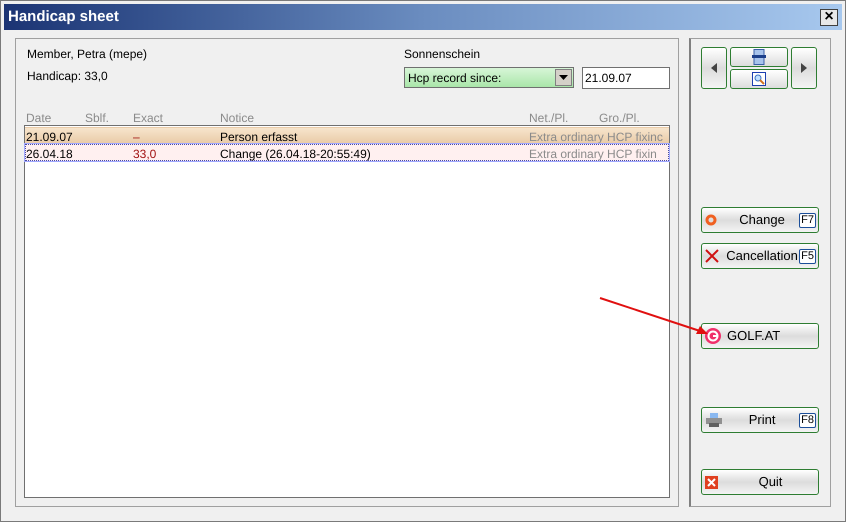 The height and width of the screenshot is (522, 846). I want to click on table-cell-text: 33,0, so click(144, 154).